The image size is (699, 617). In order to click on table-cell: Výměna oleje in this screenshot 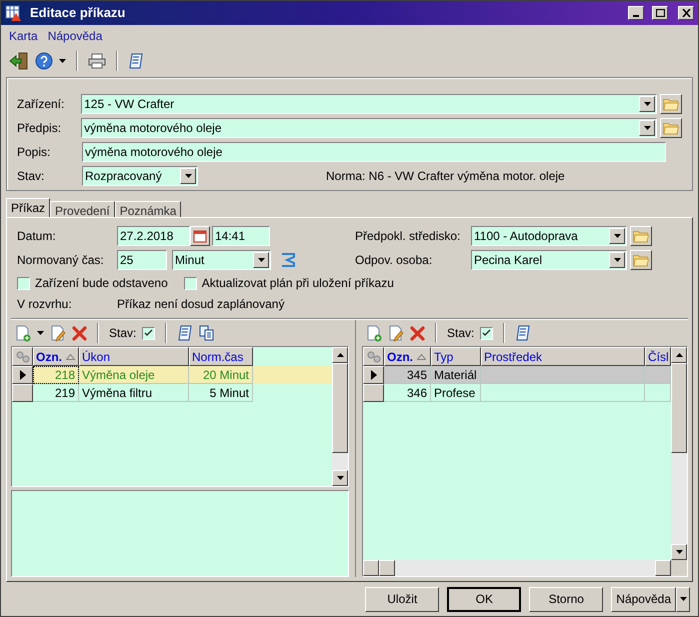, I will do `click(134, 375)`.